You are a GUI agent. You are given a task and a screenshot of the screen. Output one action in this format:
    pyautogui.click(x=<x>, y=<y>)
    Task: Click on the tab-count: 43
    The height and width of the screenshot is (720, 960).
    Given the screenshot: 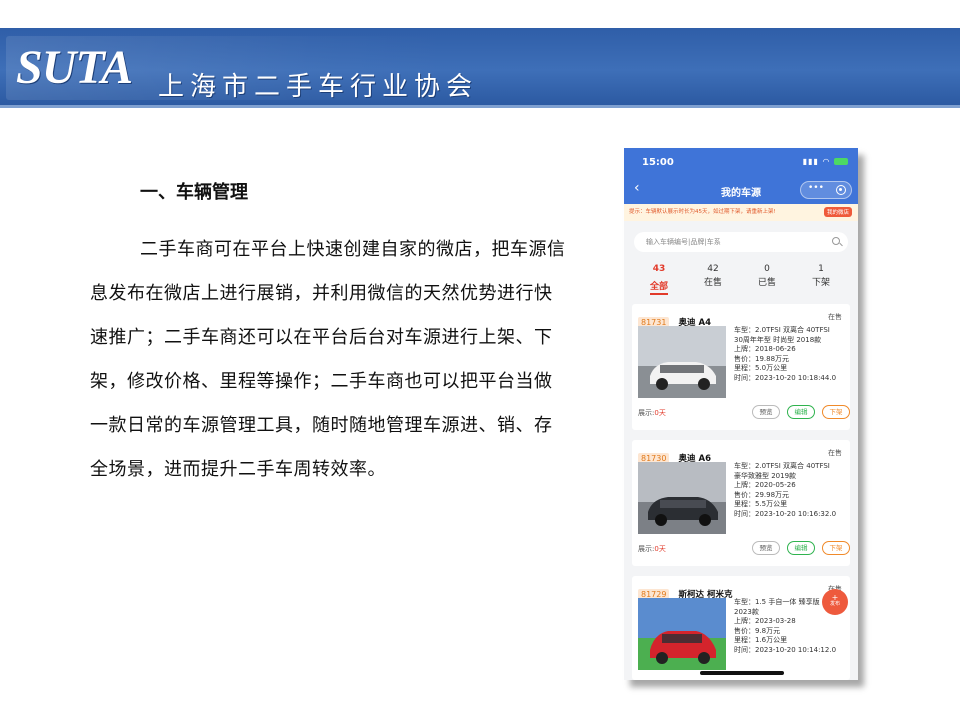 What is the action you would take?
    pyautogui.click(x=659, y=269)
    